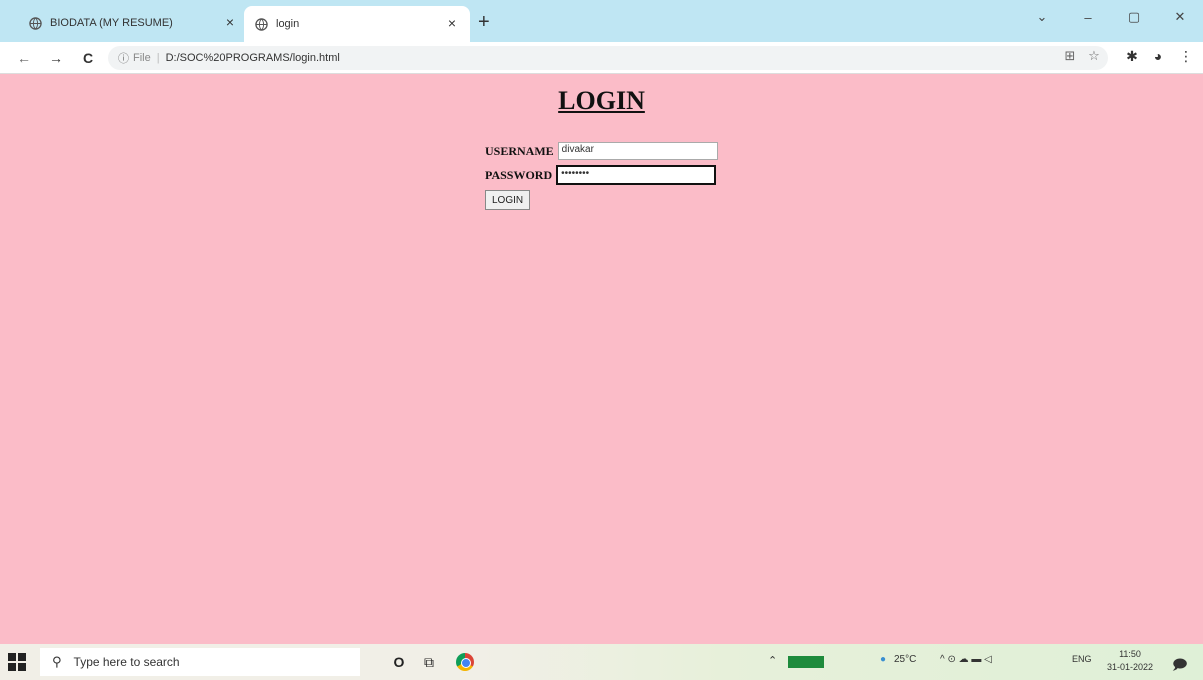 The width and height of the screenshot is (1203, 680). I want to click on password-row: PASSWORD ••••••••, so click(615, 175).